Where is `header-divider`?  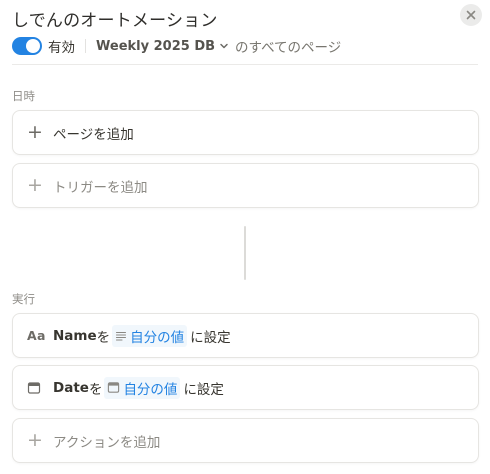
header-divider is located at coordinates (245, 64).